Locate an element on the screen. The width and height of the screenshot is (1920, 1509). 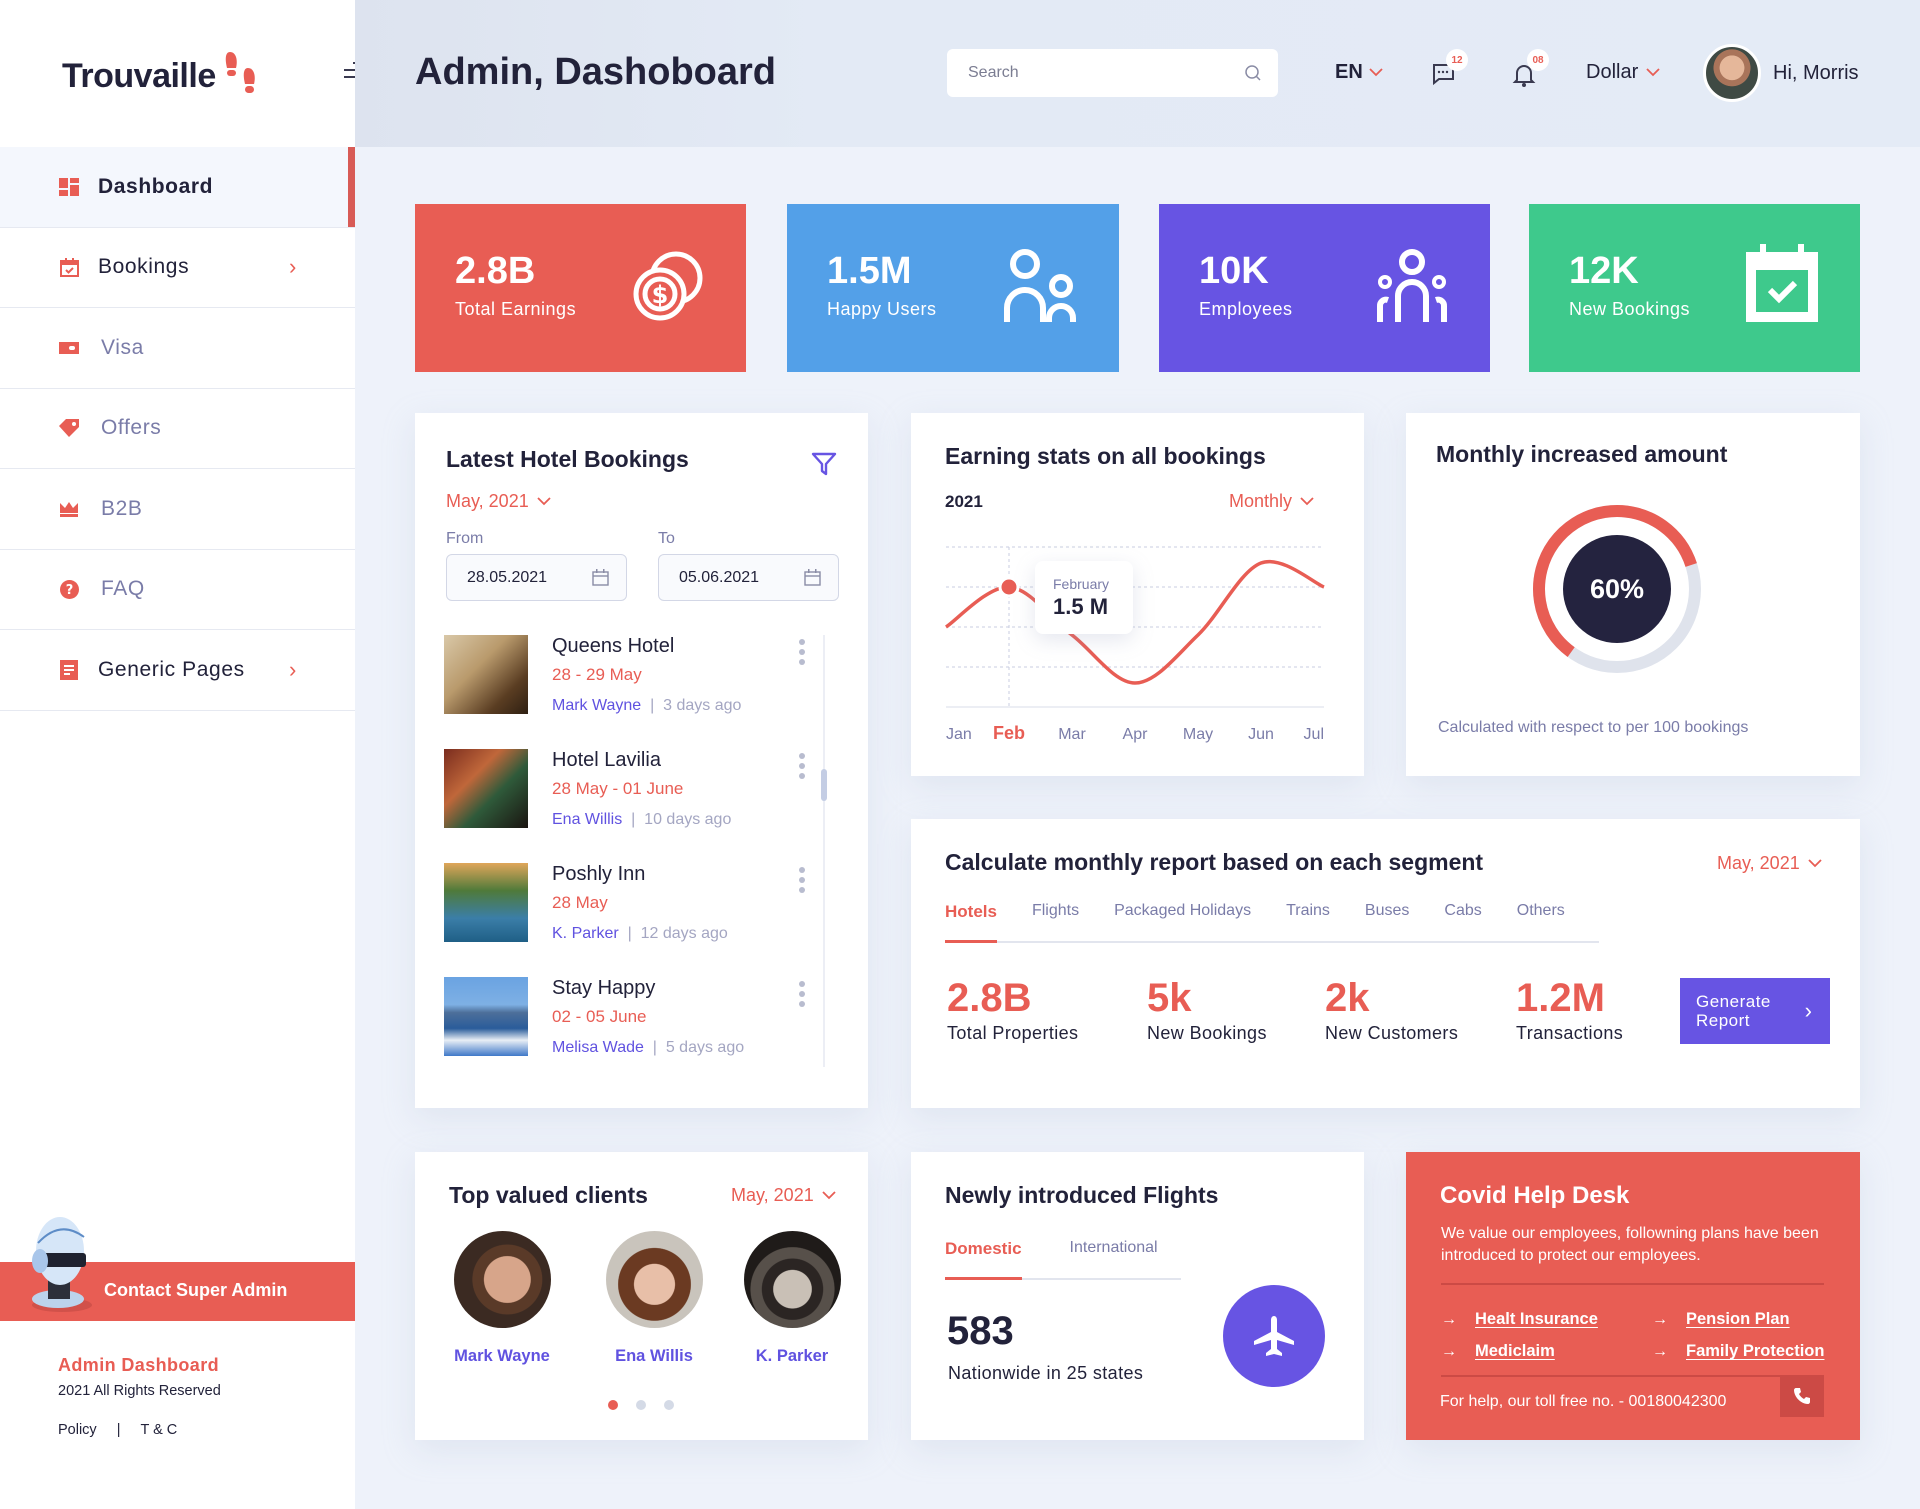
booking-age: 10 days ago is located at coordinates (688, 819).